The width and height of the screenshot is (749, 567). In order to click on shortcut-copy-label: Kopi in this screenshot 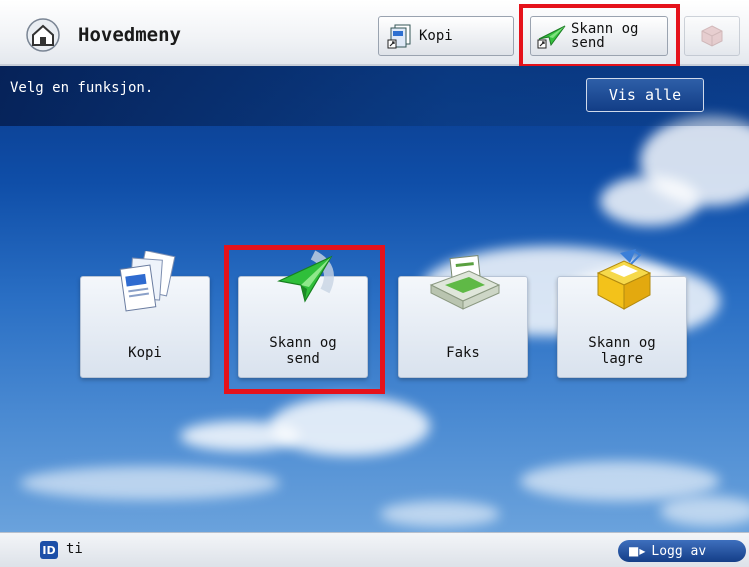, I will do `click(436, 36)`.